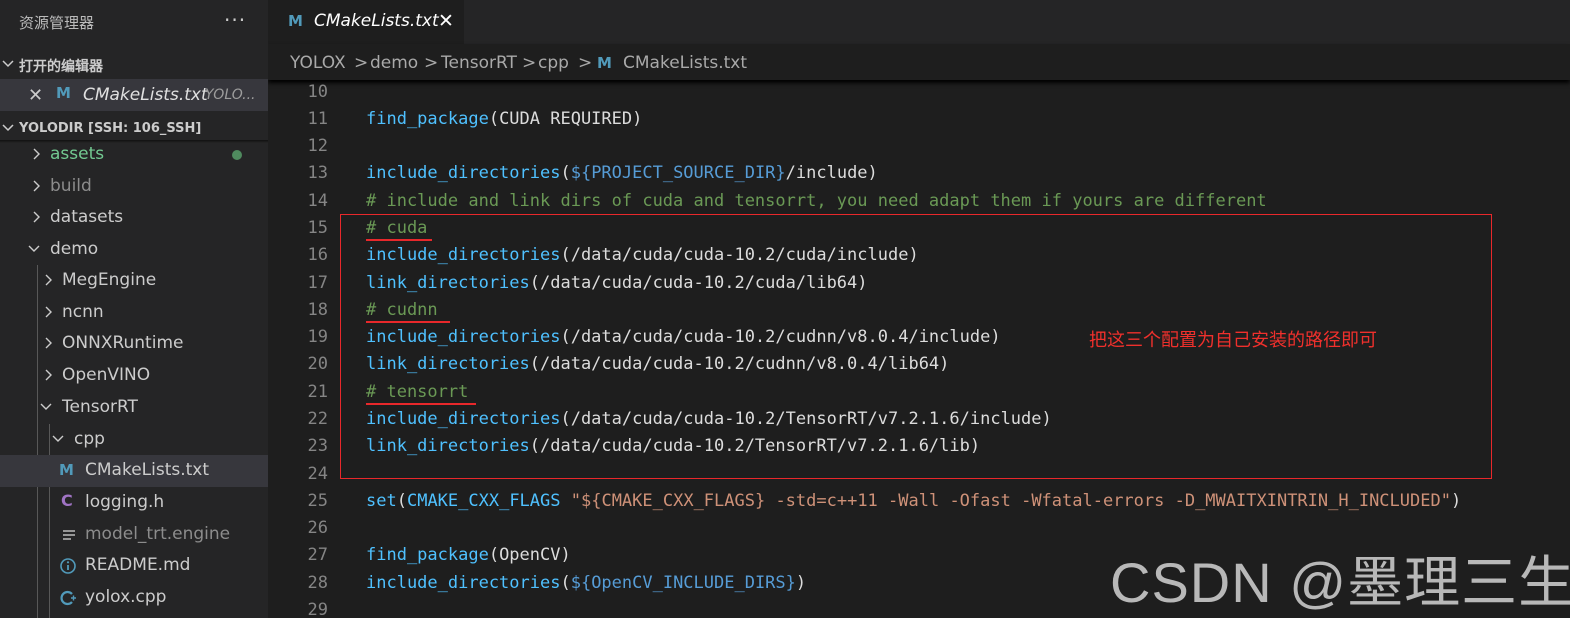 This screenshot has height=618, width=1570. What do you see at coordinates (147, 470) in the screenshot?
I see `tree-label: CMakeLists.txt` at bounding box center [147, 470].